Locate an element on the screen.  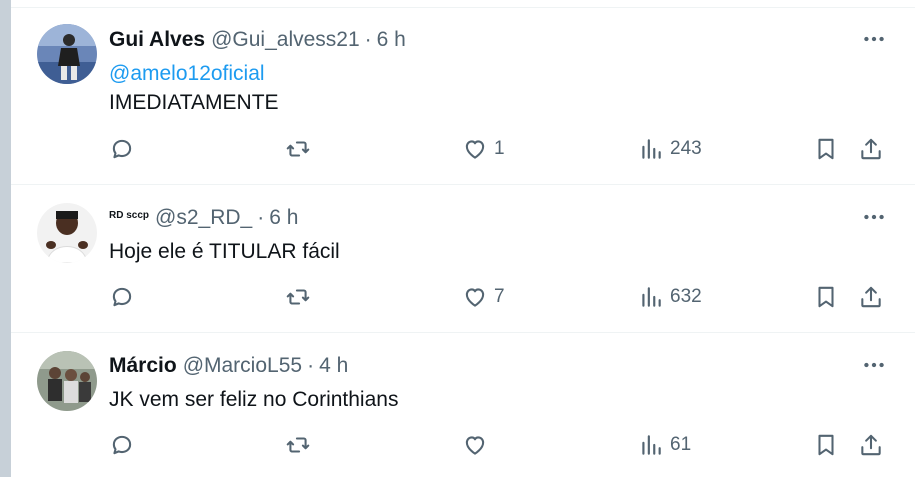
views-button: 243 is located at coordinates (670, 149).